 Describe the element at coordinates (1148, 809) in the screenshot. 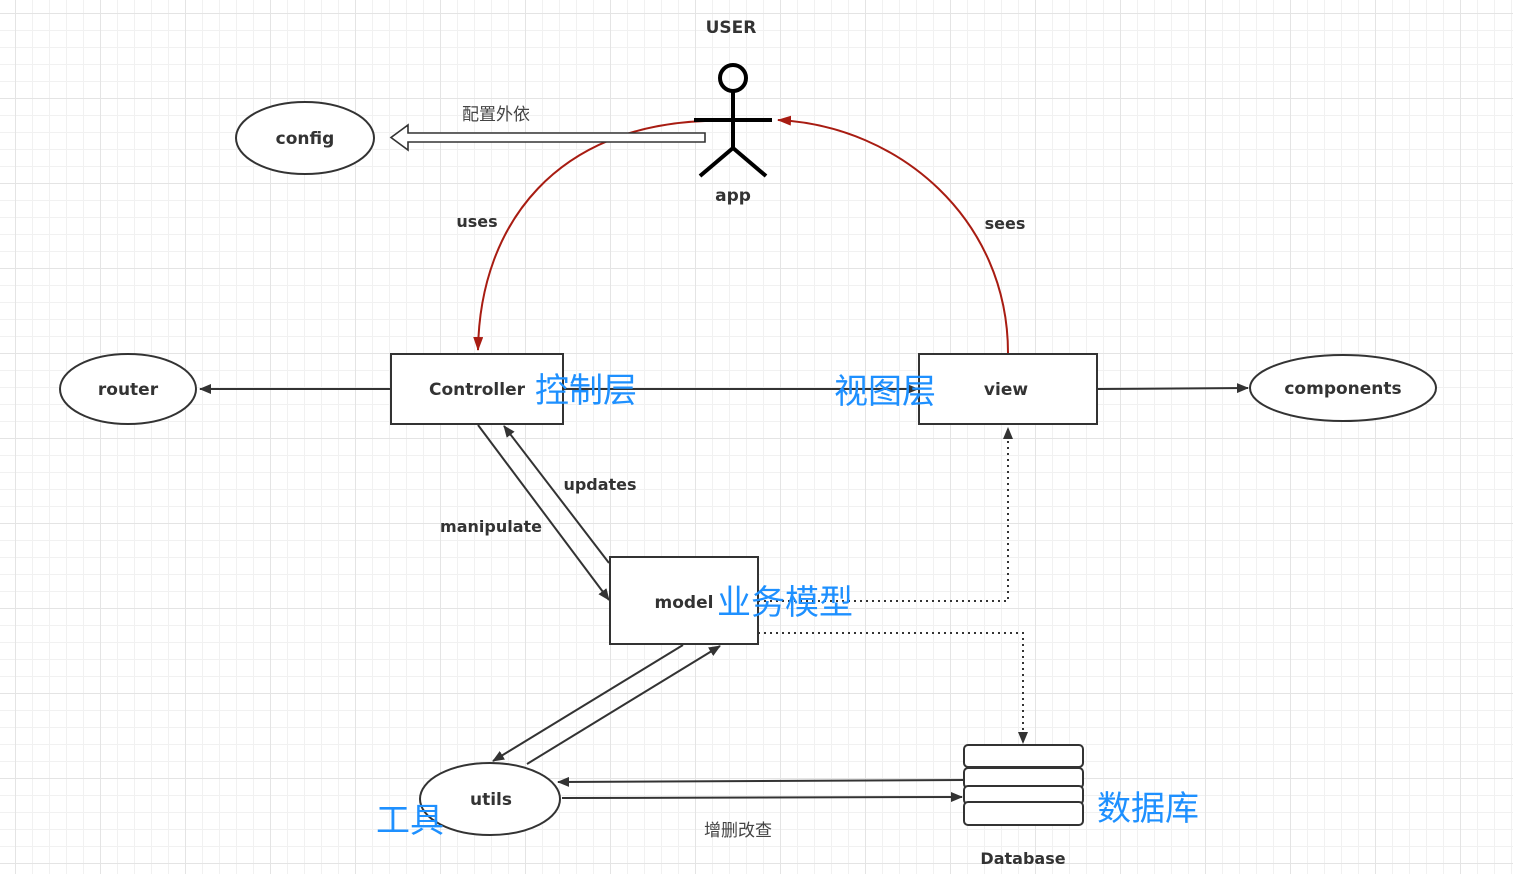

I see `annotation-database: 数据库` at that location.